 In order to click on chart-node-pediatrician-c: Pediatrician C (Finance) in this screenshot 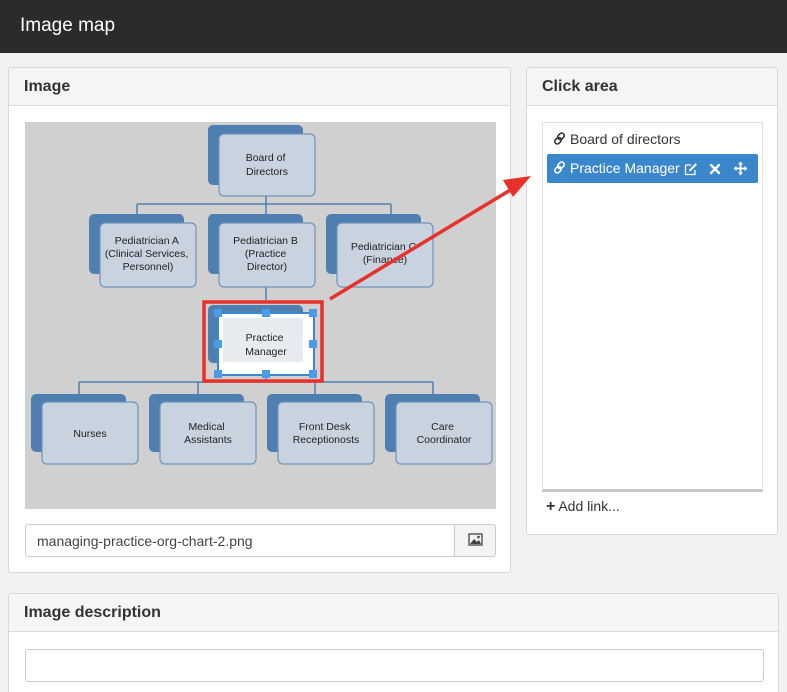, I will do `click(380, 251)`.